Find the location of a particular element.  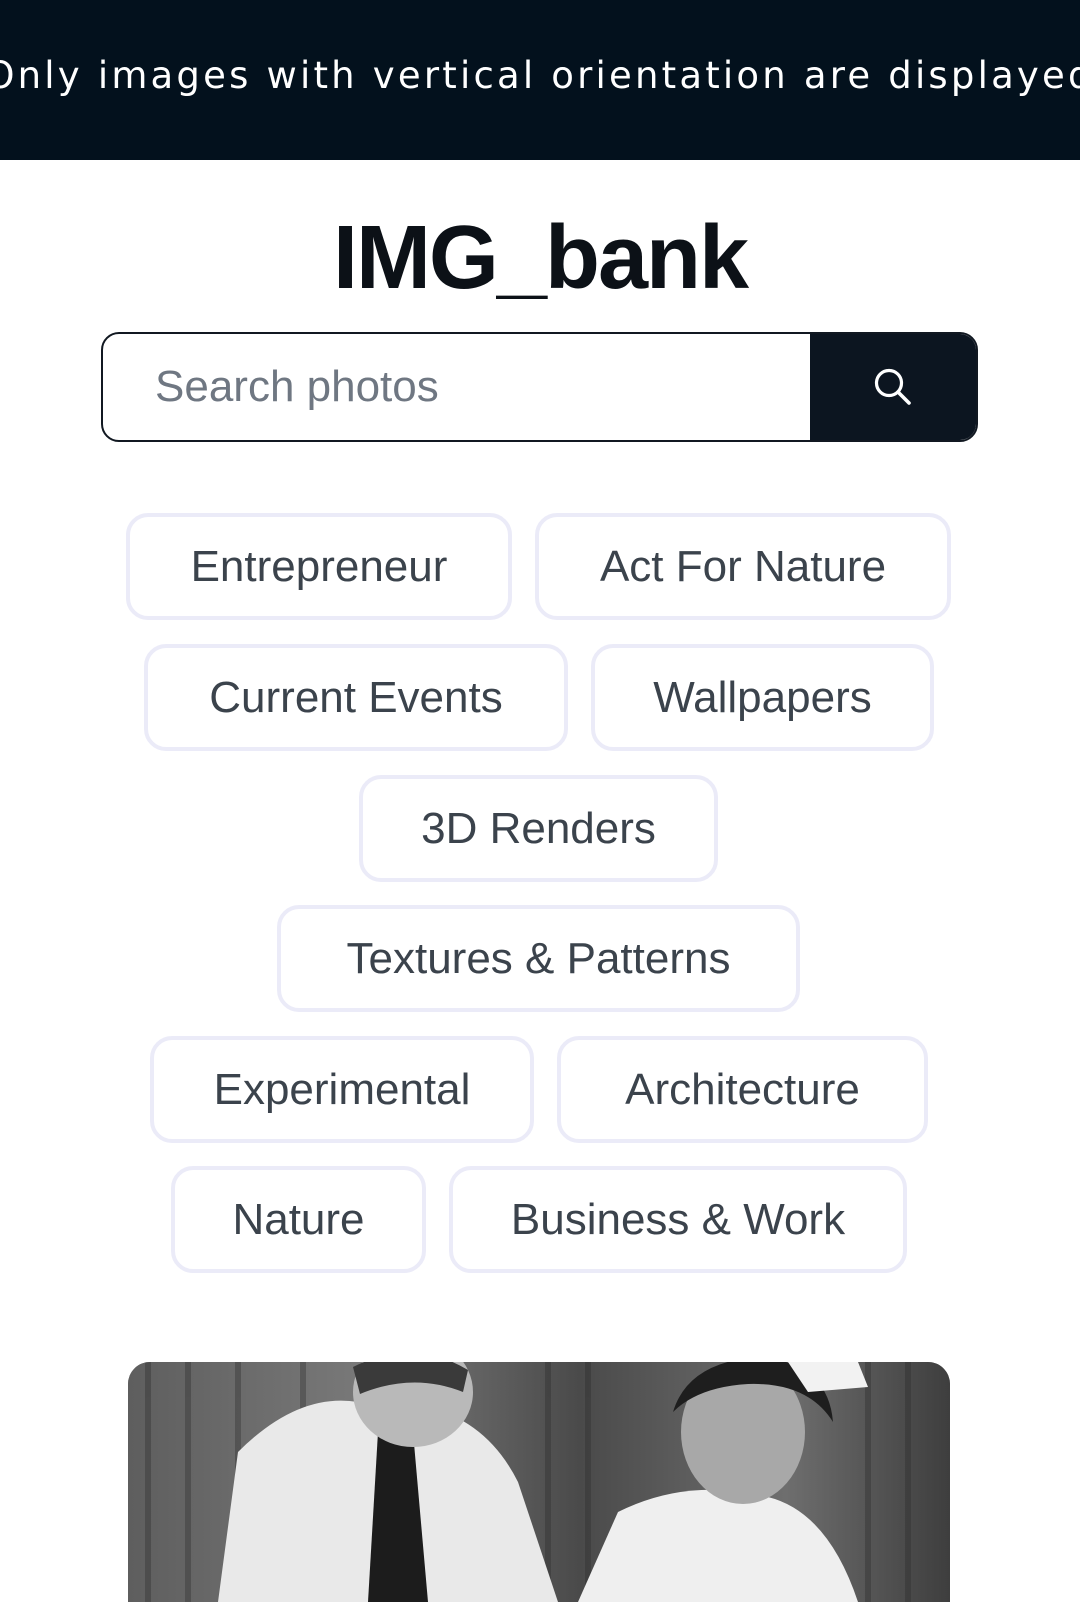

category-chip-business-work: Business & Work is located at coordinates (678, 1219).